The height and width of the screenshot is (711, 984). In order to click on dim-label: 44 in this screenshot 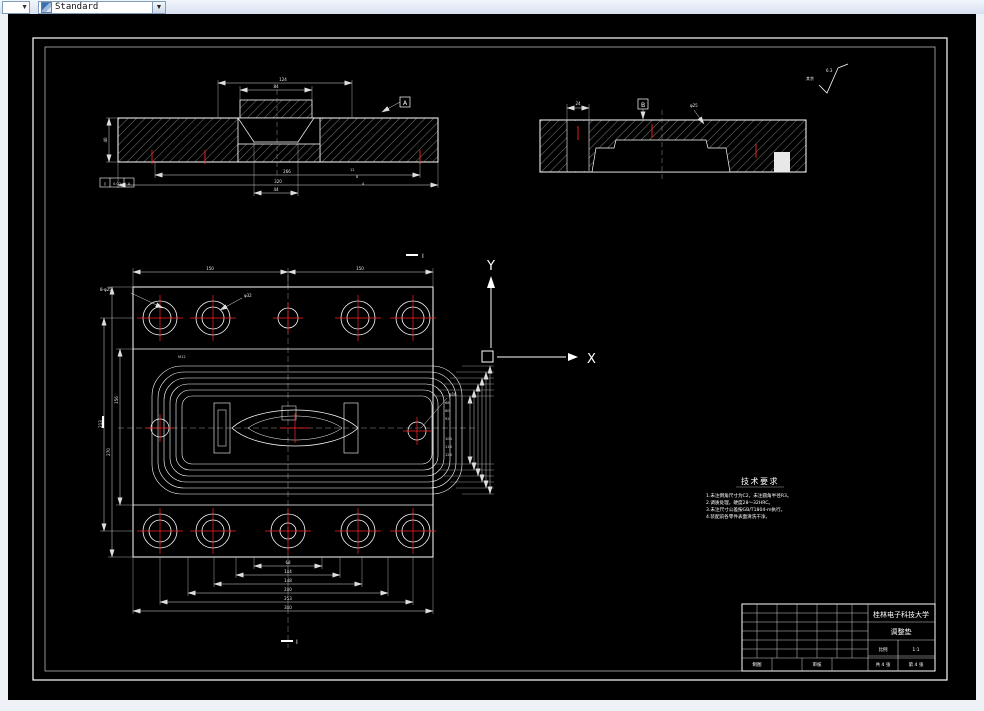, I will do `click(276, 189)`.